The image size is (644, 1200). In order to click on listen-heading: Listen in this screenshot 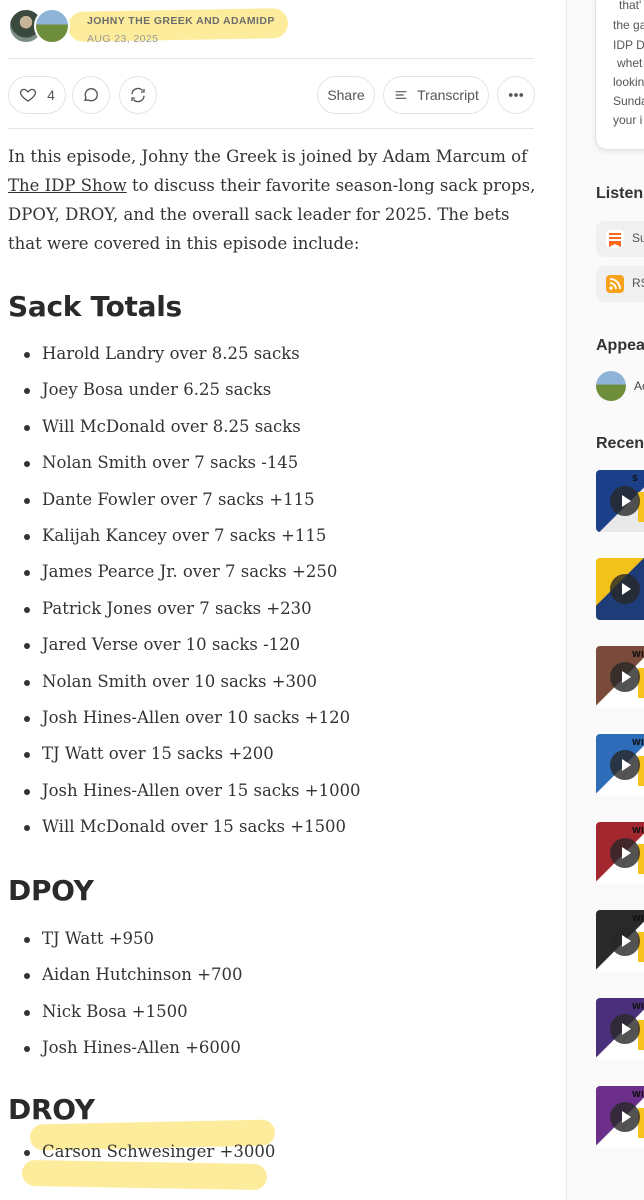, I will do `click(620, 193)`.